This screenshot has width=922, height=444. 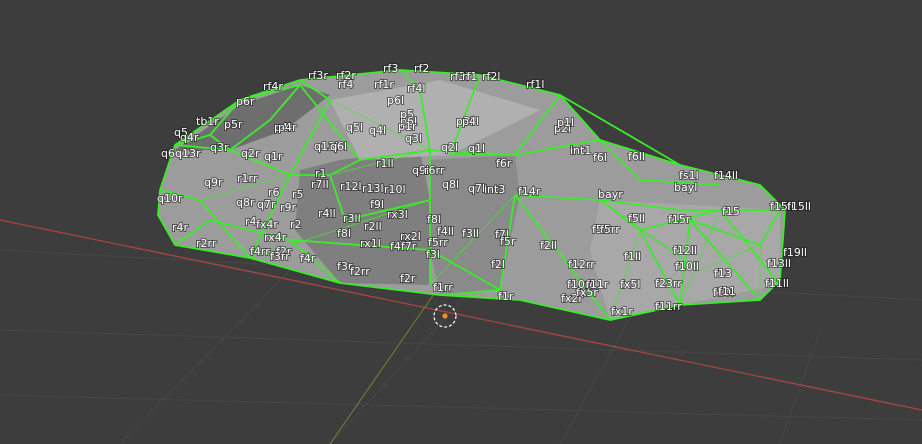 I want to click on vertex-label: f15, so click(x=731, y=211).